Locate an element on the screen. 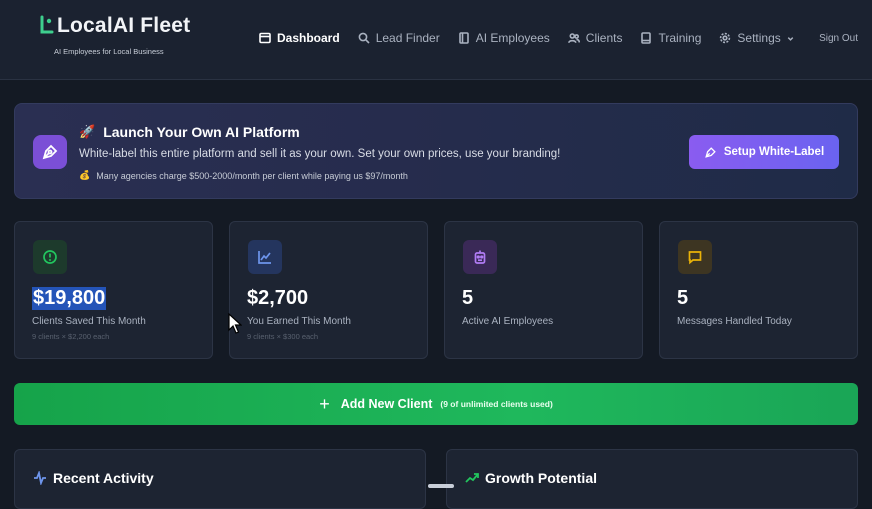 The width and height of the screenshot is (872, 509). banner-title-text: Launch Your Own AI Platform is located at coordinates (201, 132).